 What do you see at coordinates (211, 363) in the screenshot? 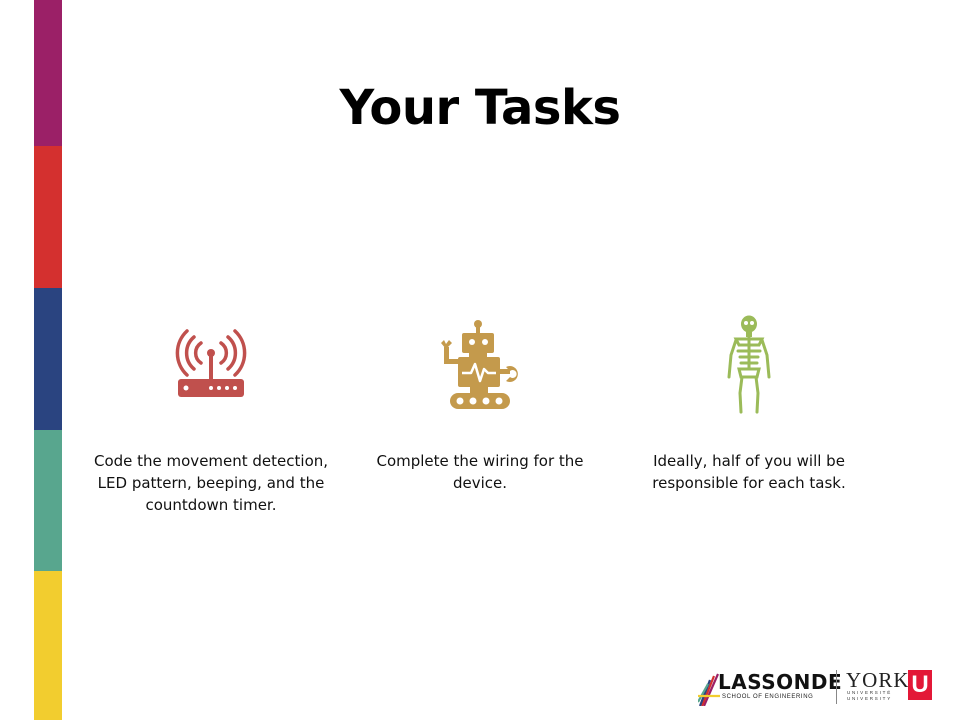
I see `wifi-router-icon` at bounding box center [211, 363].